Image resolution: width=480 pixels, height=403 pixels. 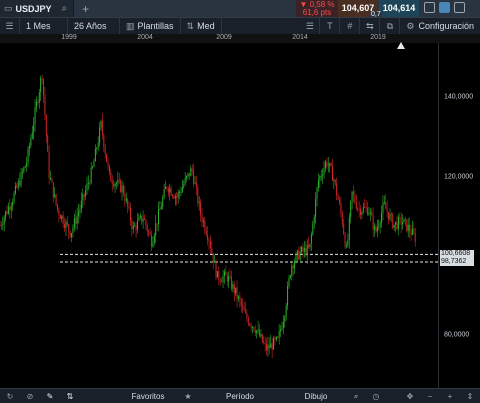 I want to click on instrument-tab: ▭ USDJPY ⌕, so click(x=37, y=8).